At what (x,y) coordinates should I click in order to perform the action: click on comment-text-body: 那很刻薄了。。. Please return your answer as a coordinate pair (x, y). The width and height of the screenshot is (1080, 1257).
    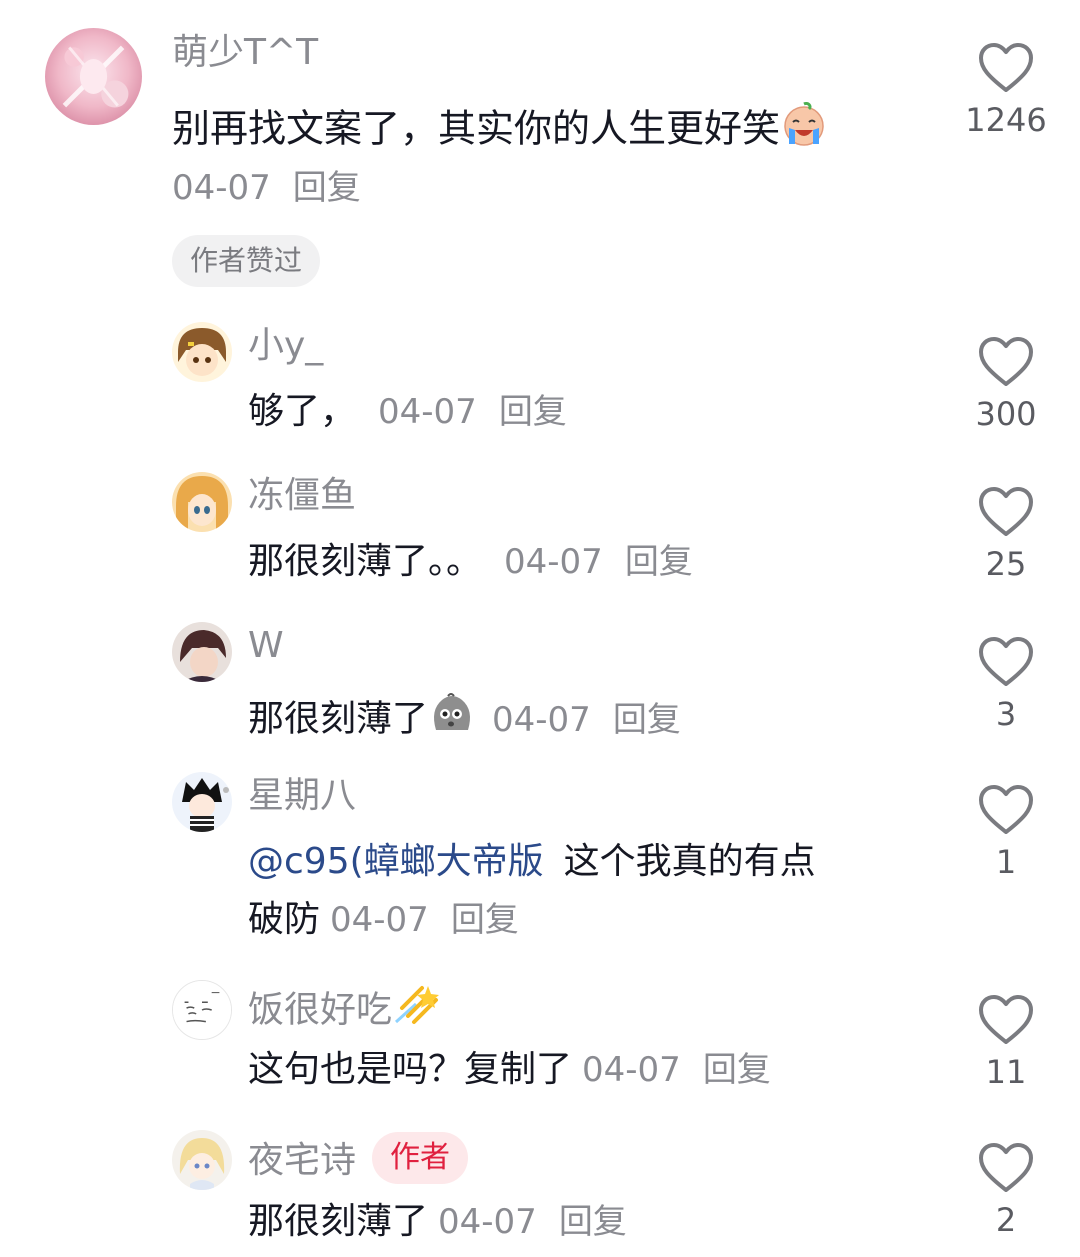
    Looking at the image, I should click on (365, 561).